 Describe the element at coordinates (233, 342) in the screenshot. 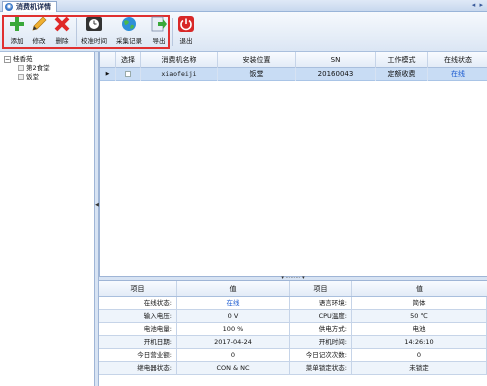

I see `detail-value: 2017-04-24` at that location.